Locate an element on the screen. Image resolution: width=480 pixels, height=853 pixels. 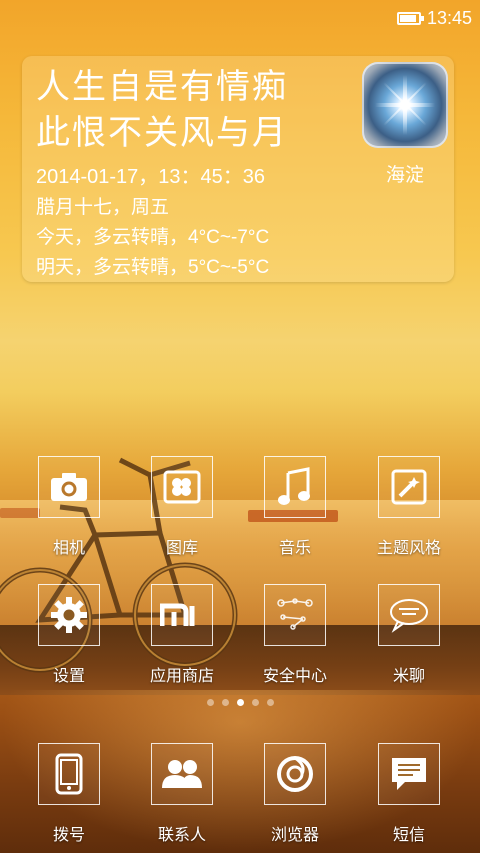
widget-weather-tomorrow: 明天，多云转晴，5°C~-5°C is located at coordinates (153, 267).